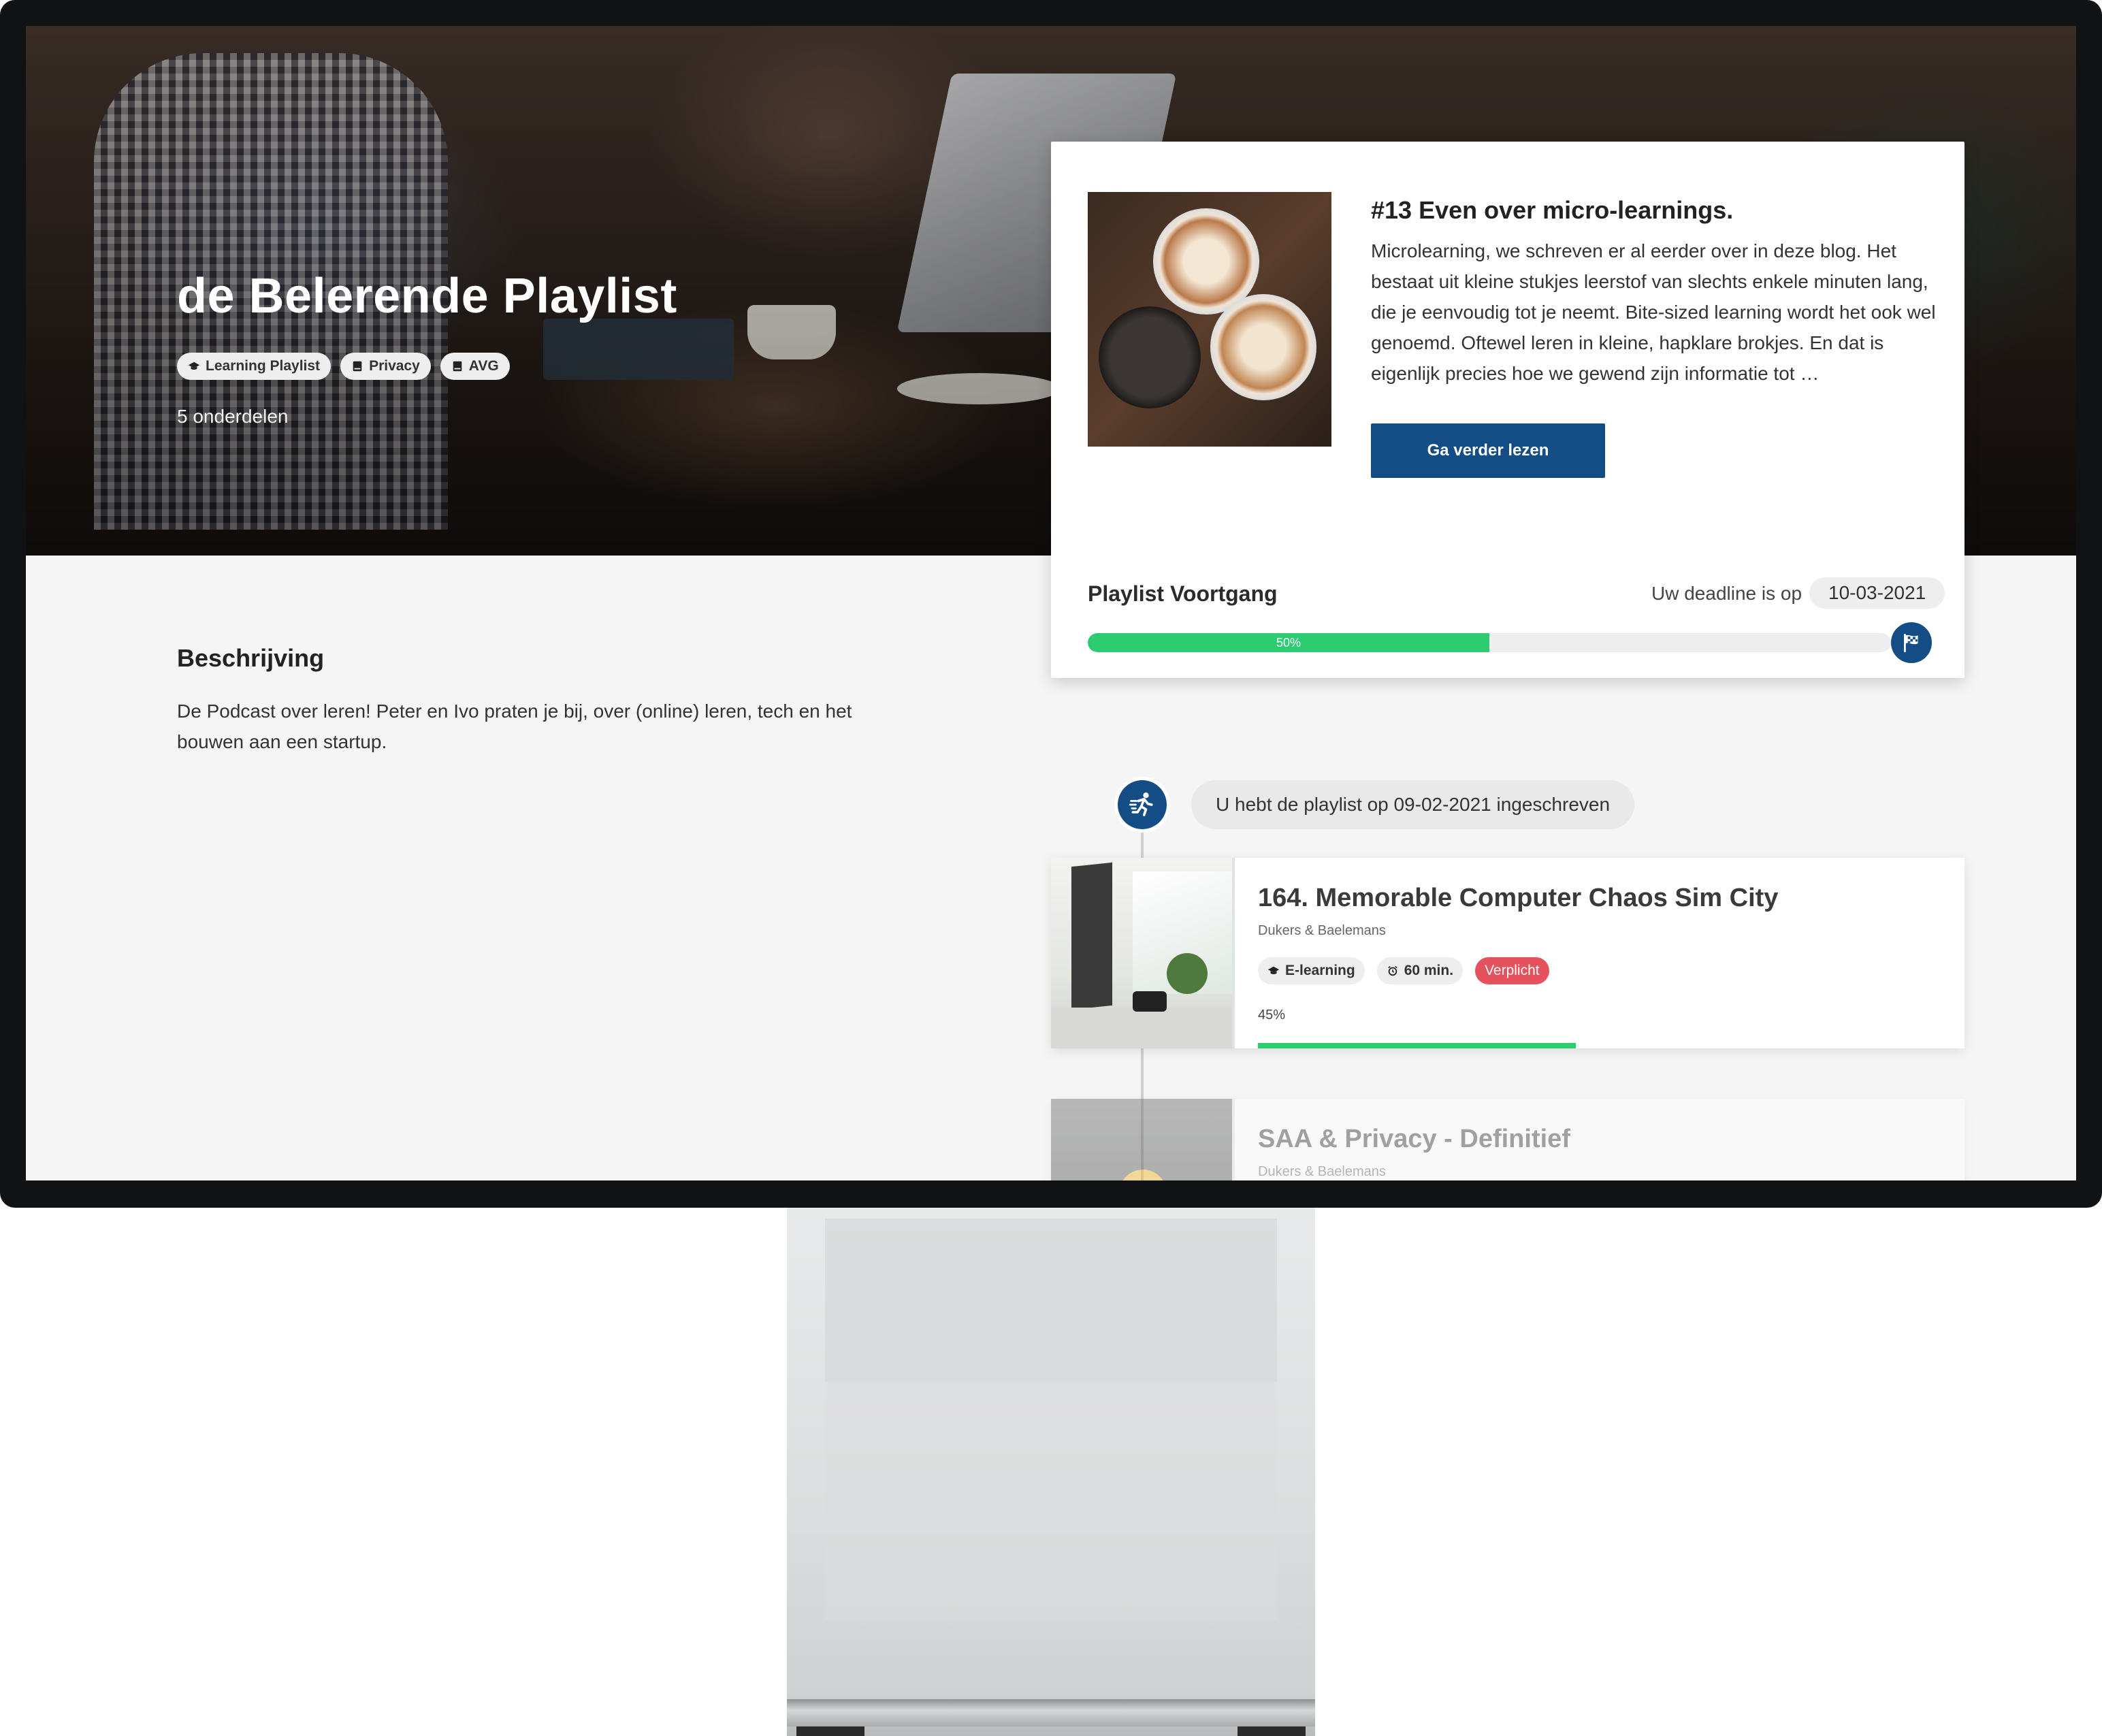 Image resolution: width=2102 pixels, height=1736 pixels. What do you see at coordinates (1272, 1731) in the screenshot?
I see `stand-foot-right` at bounding box center [1272, 1731].